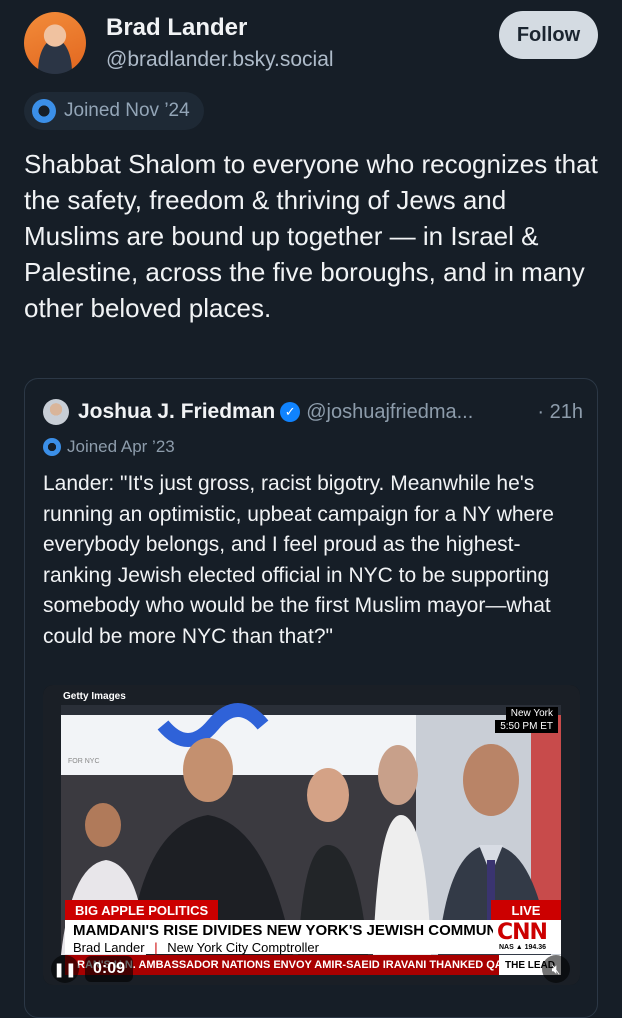 This screenshot has height=1018, width=622. Describe the element at coordinates (127, 110) in the screenshot. I see `joined-date: Joined Nov ’24` at that location.